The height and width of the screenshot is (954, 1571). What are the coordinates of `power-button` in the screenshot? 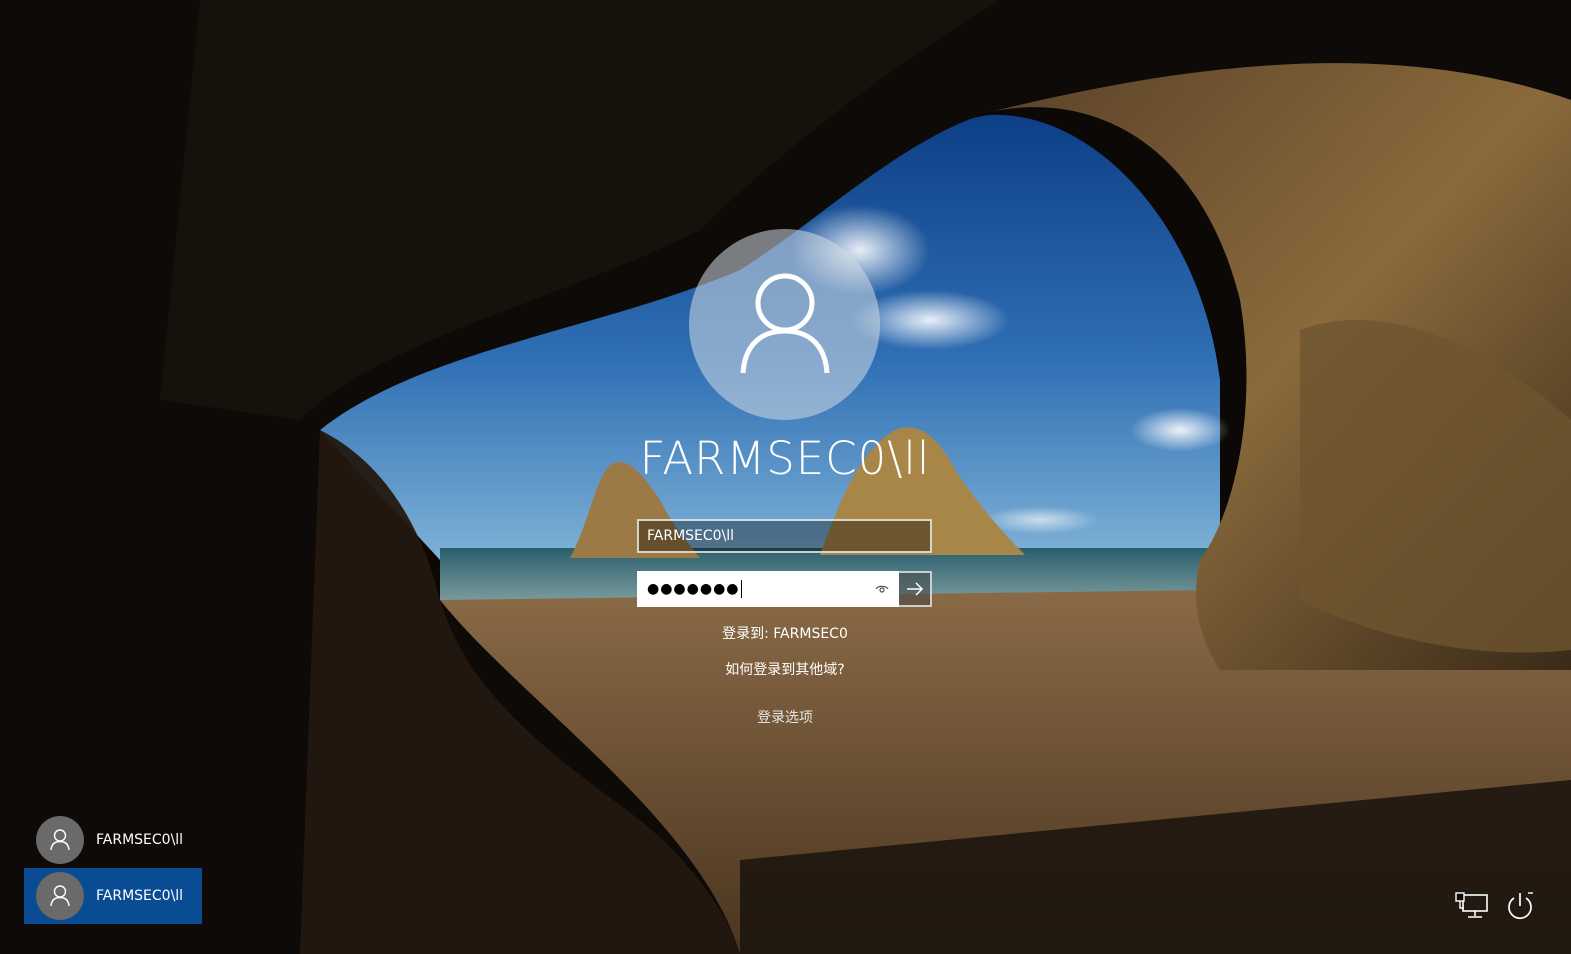 It's located at (1520, 906).